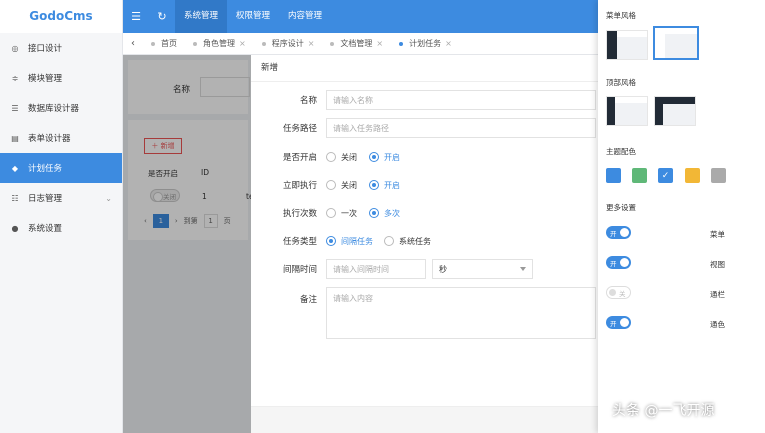  I want to click on list-icon: ☷, so click(15, 198).